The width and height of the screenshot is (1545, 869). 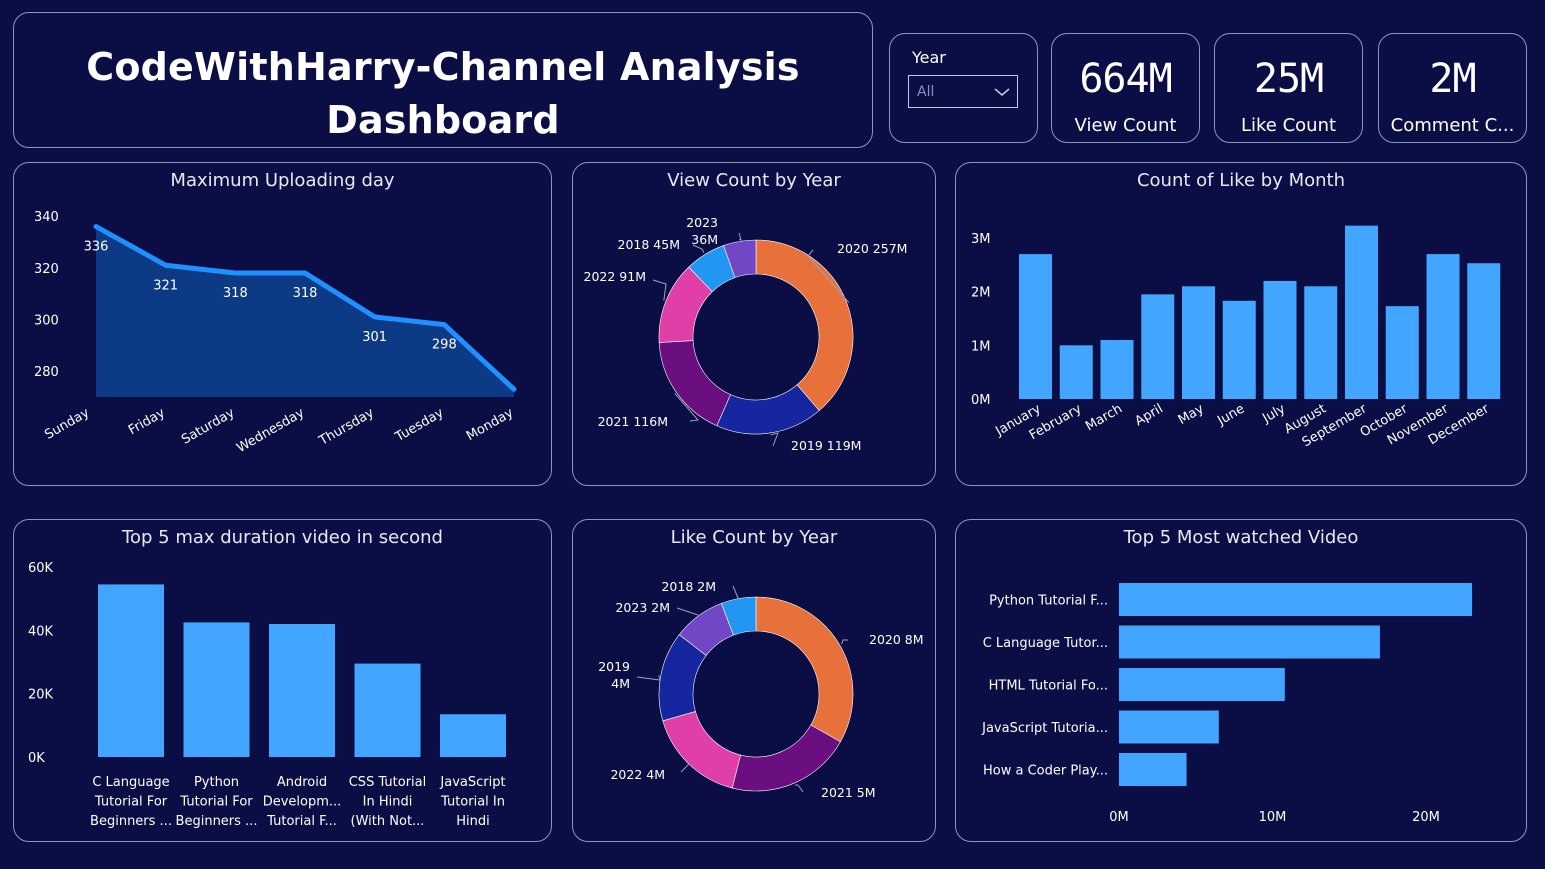 I want to click on kpi-value: 25M, so click(x=1288, y=79).